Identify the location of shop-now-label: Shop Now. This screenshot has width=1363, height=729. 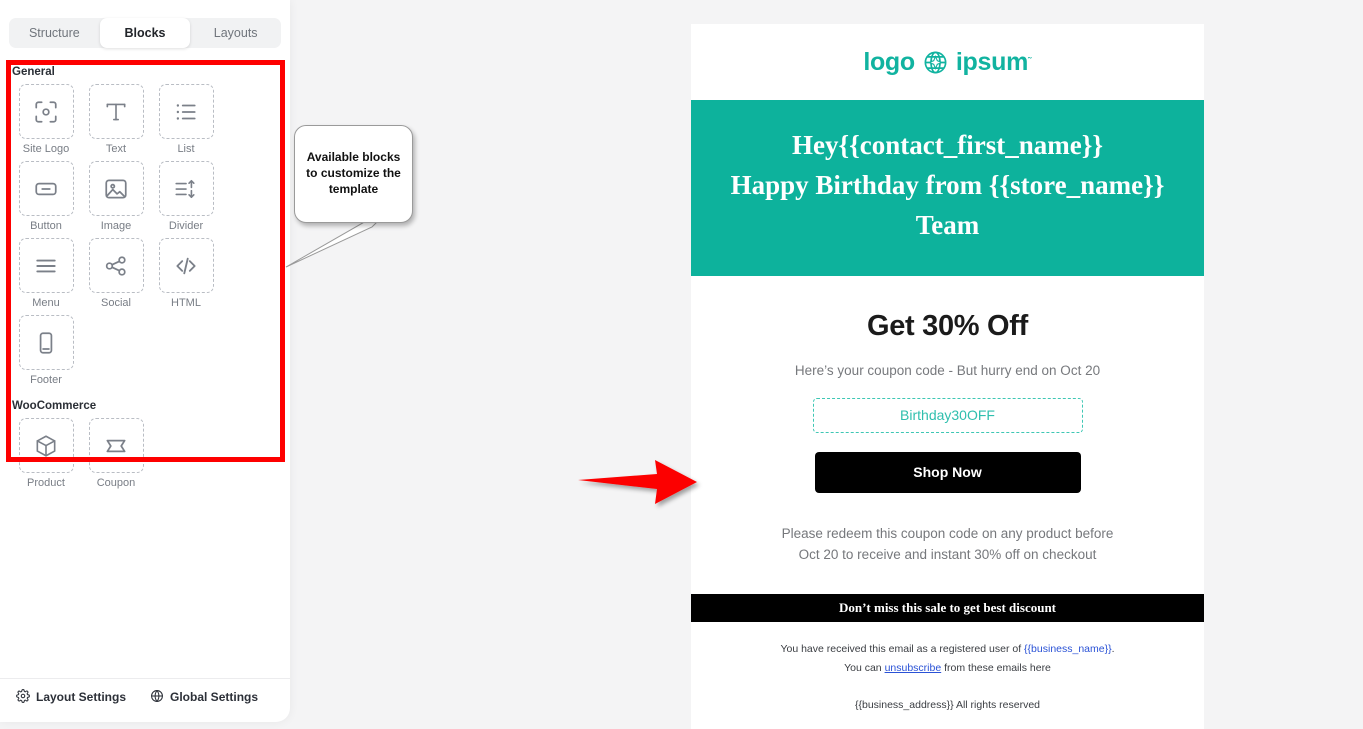
(947, 472).